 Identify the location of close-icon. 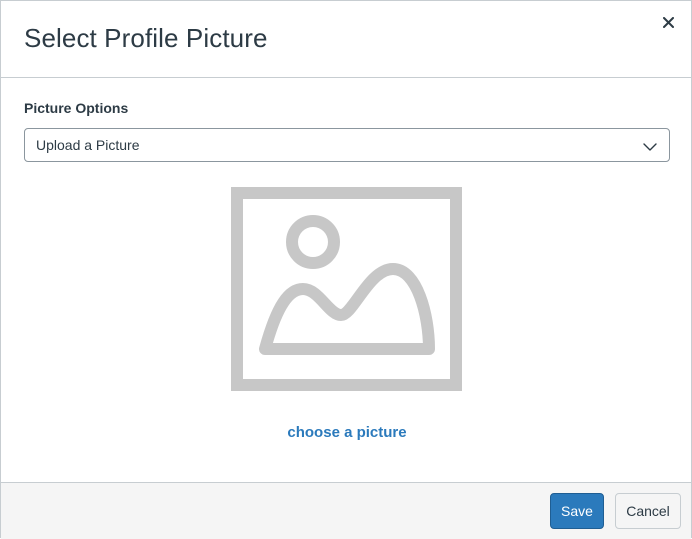
(668, 22).